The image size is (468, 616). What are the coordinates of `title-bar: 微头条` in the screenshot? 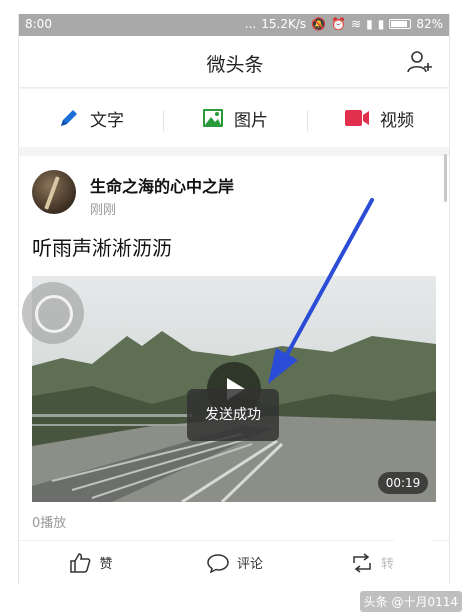 It's located at (234, 62).